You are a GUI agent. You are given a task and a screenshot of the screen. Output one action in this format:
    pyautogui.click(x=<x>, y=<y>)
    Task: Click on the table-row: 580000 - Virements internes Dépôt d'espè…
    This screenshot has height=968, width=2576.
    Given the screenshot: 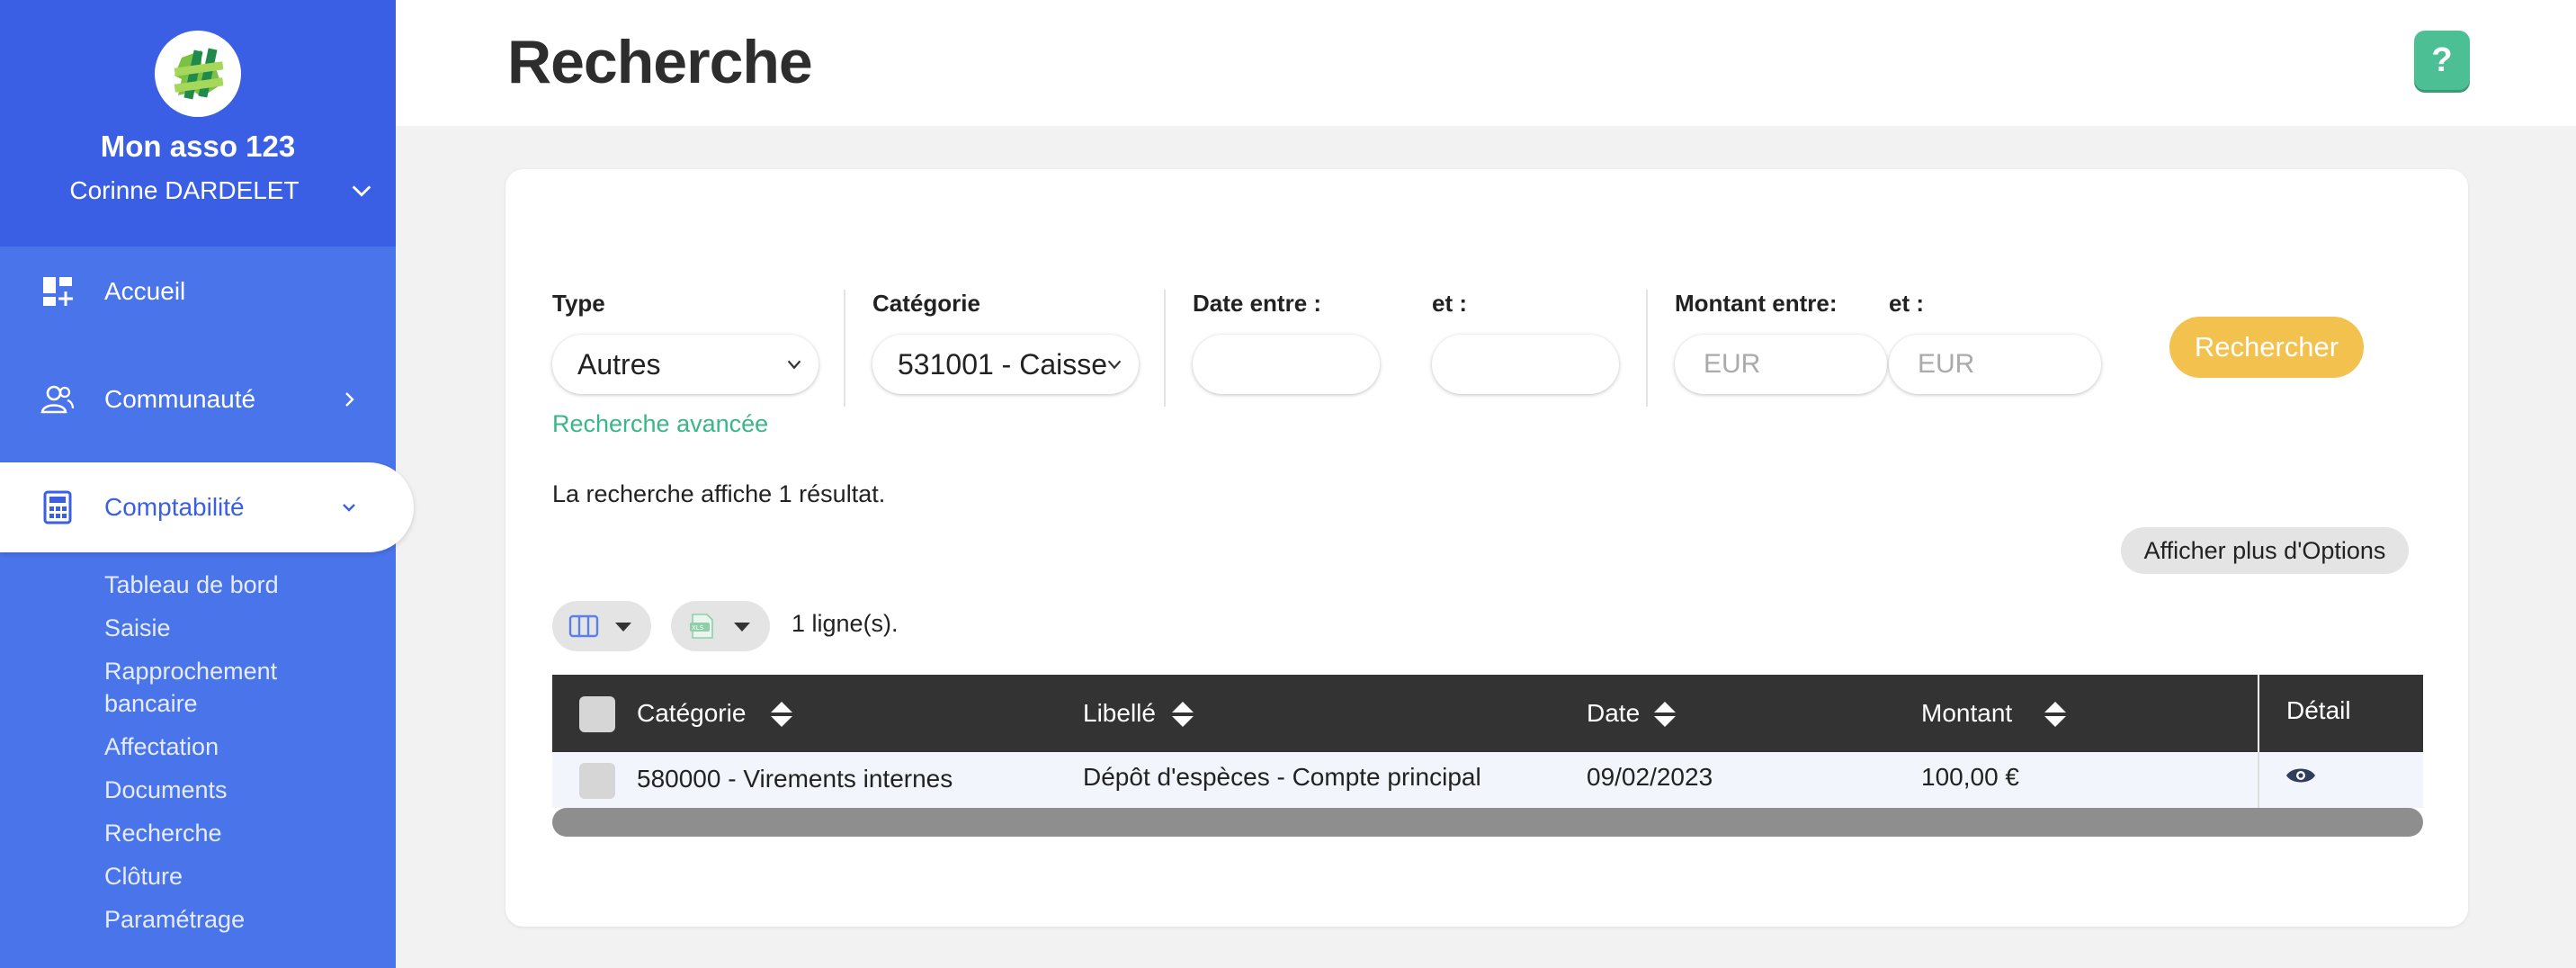 What is the action you would take?
    pyautogui.click(x=1487, y=780)
    